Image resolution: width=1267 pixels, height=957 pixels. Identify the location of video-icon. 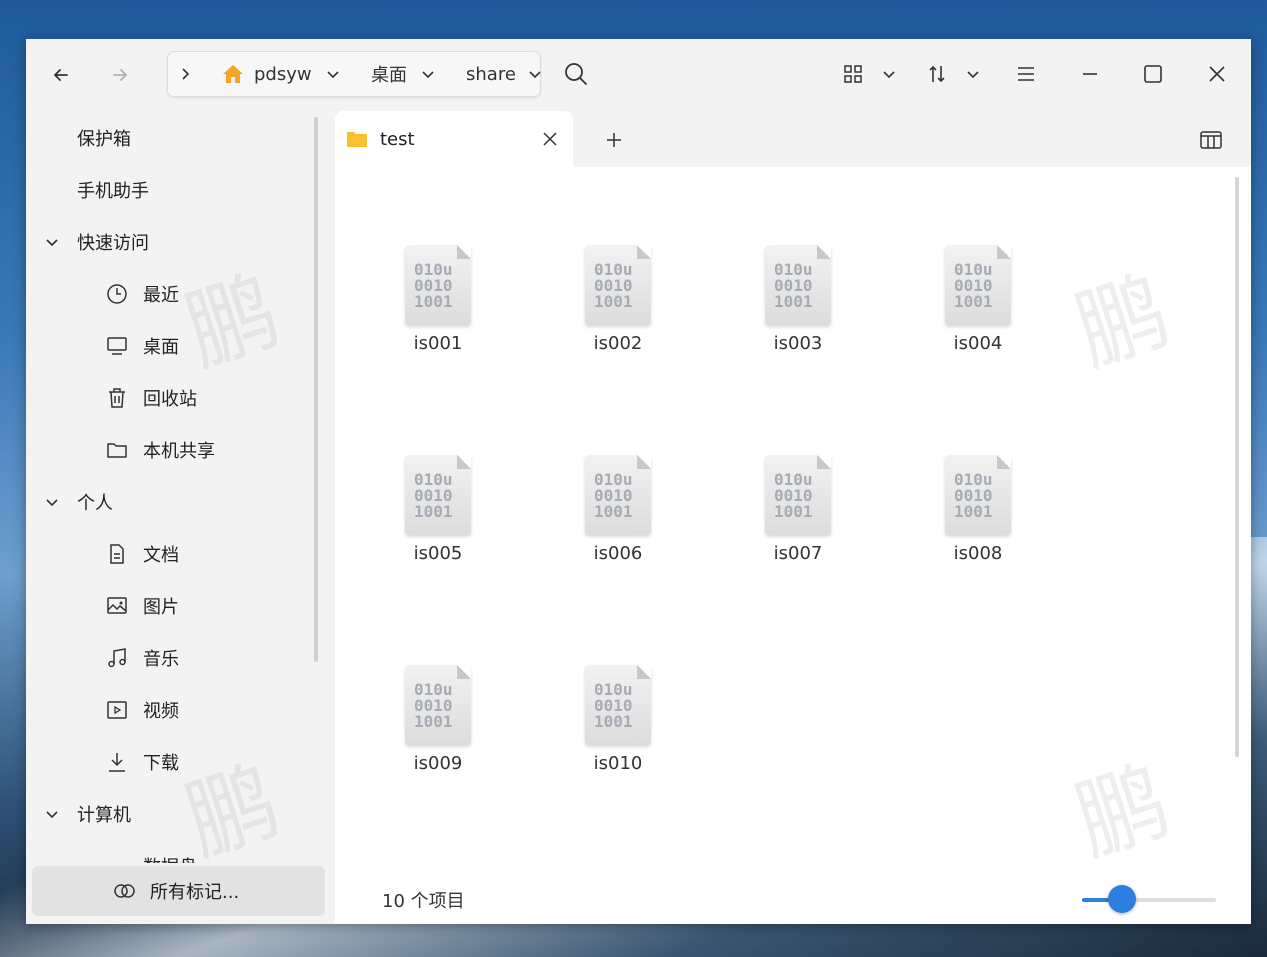
(117, 710).